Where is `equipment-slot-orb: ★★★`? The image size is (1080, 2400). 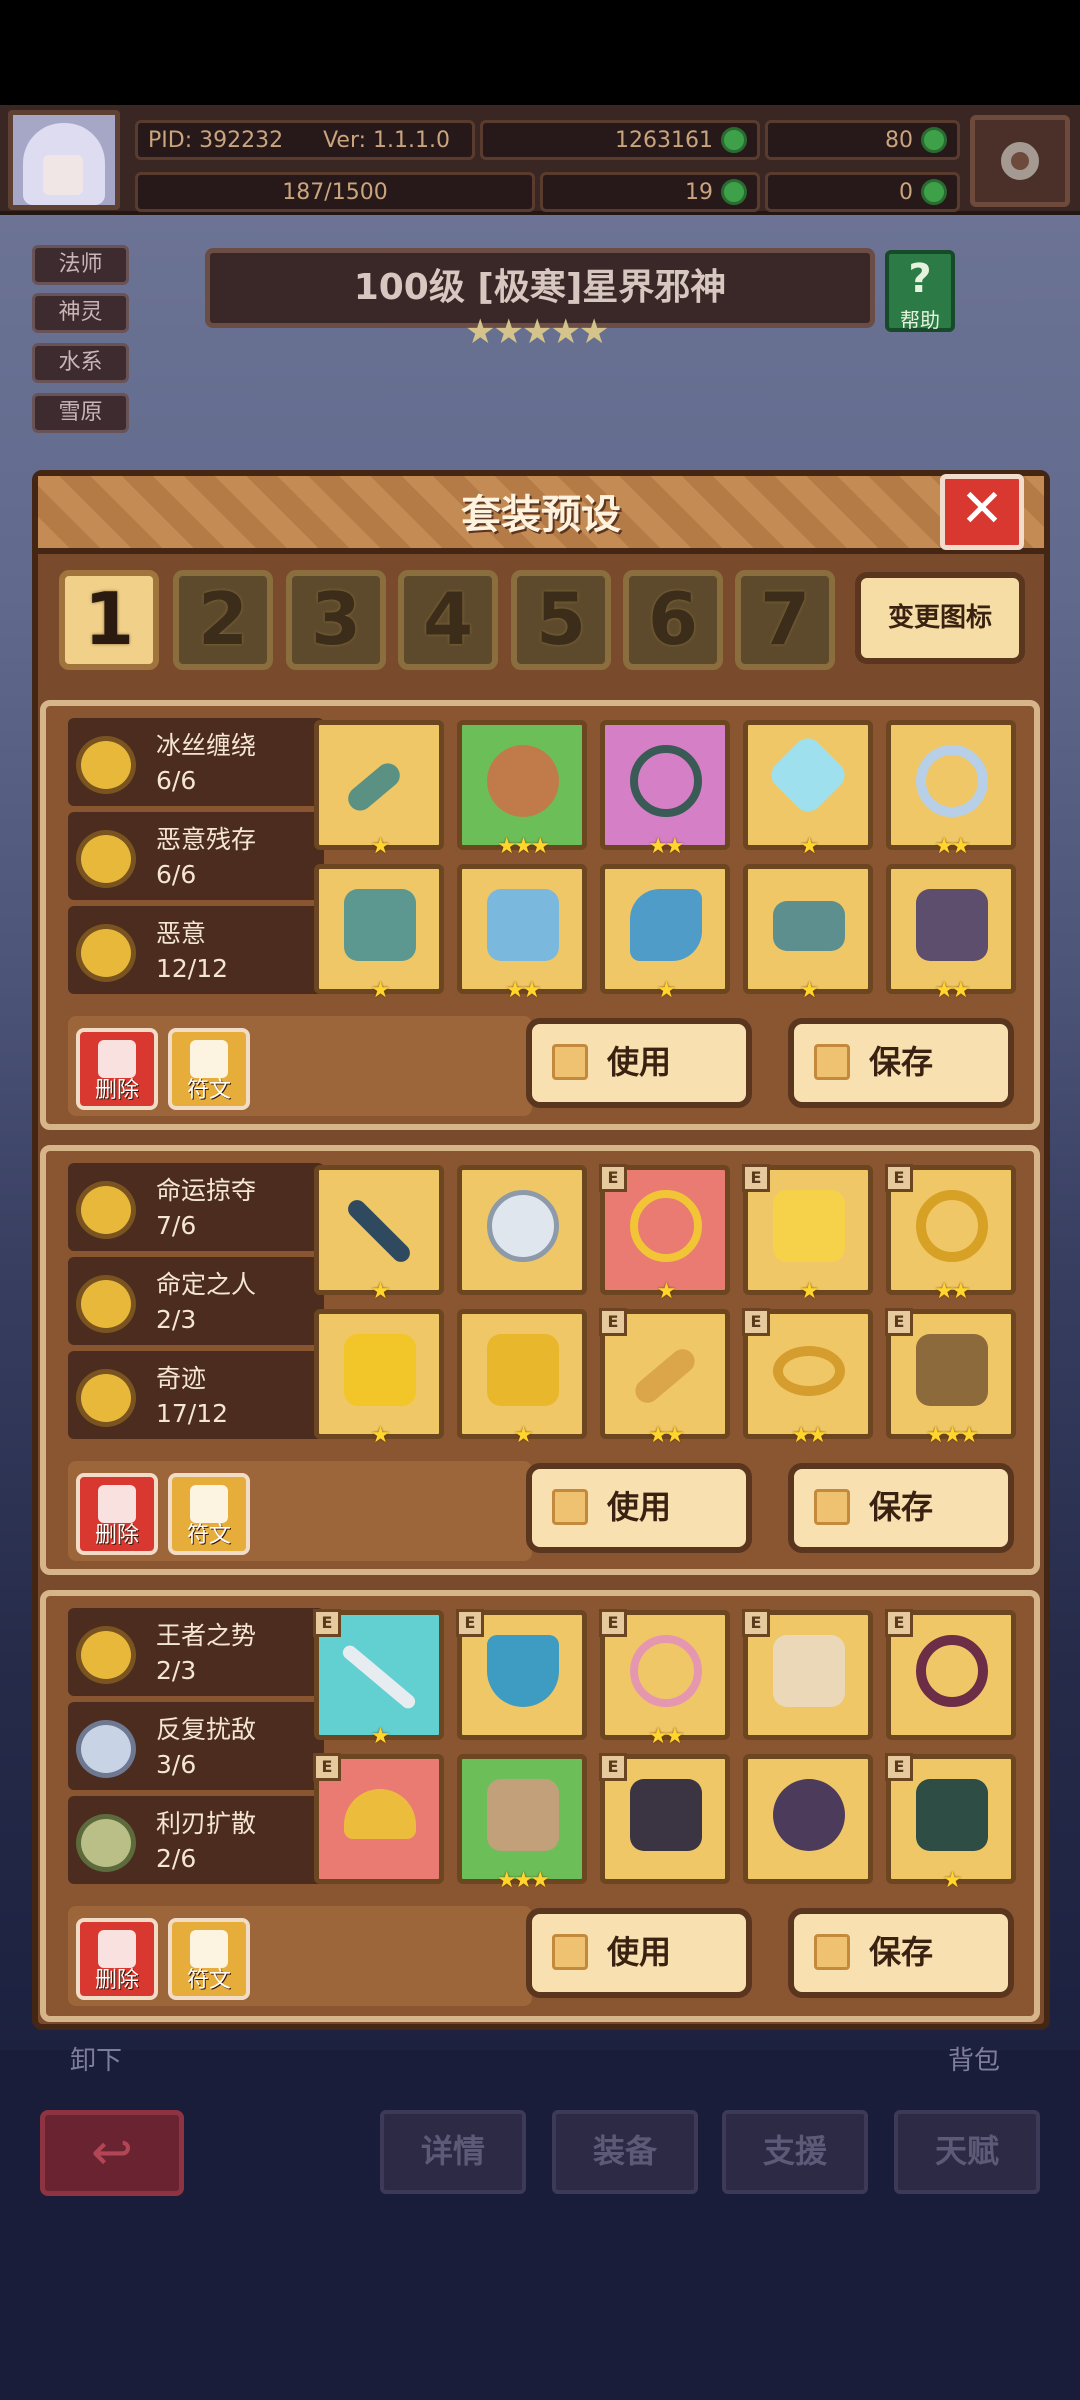 equipment-slot-orb: ★★★ is located at coordinates (522, 789).